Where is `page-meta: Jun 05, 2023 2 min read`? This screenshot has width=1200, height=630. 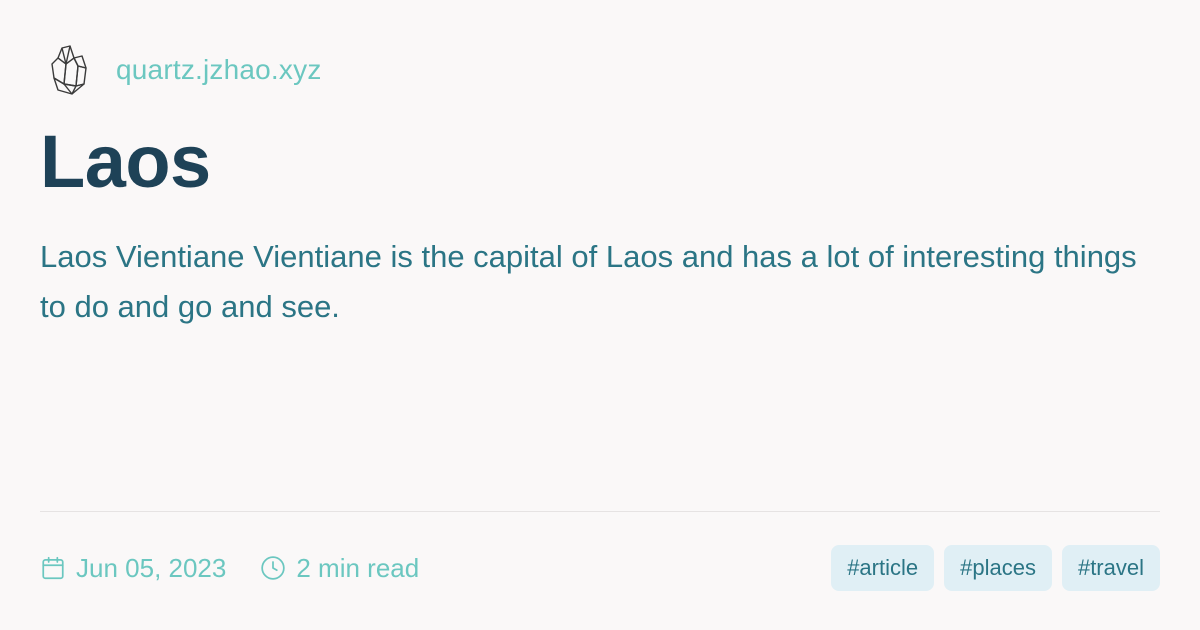 page-meta: Jun 05, 2023 2 min read is located at coordinates (229, 568).